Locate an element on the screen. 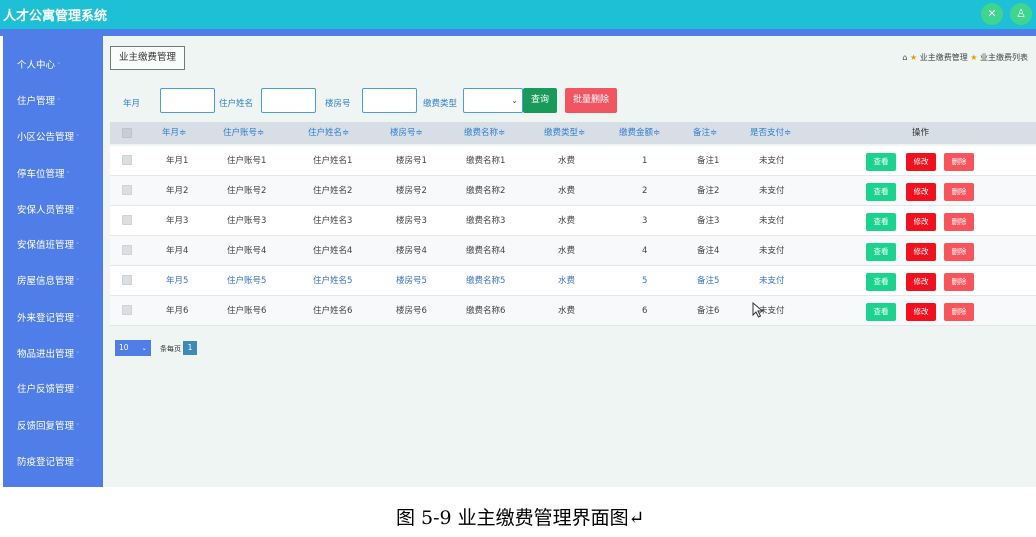  table-row: 年月5 住户账号5 住户姓名5 楼房号5 缴费名称5 水费 5 备注5 未支付 查看 修改 删除 is located at coordinates (573, 281).